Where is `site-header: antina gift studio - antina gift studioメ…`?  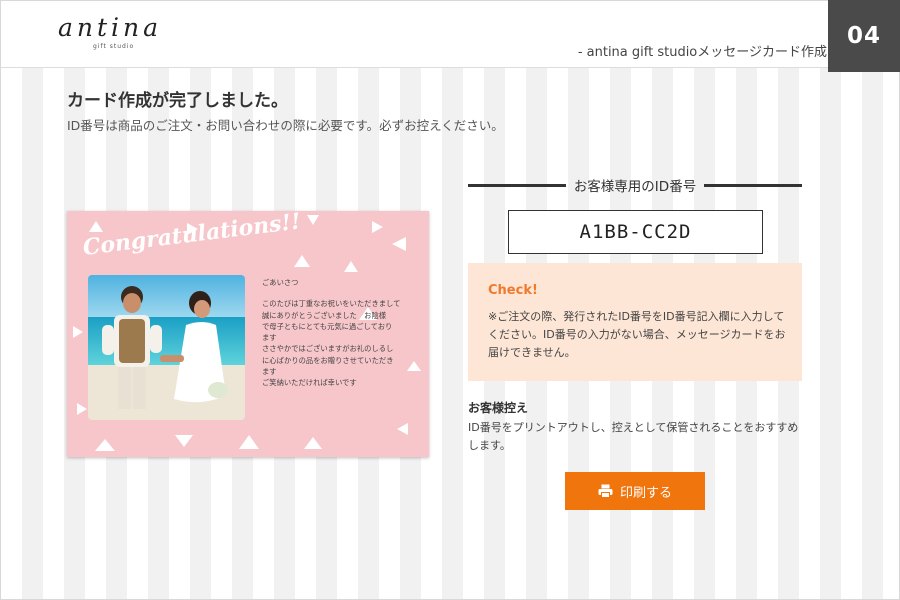 site-header: antina gift studio - antina gift studioメ… is located at coordinates (450, 34).